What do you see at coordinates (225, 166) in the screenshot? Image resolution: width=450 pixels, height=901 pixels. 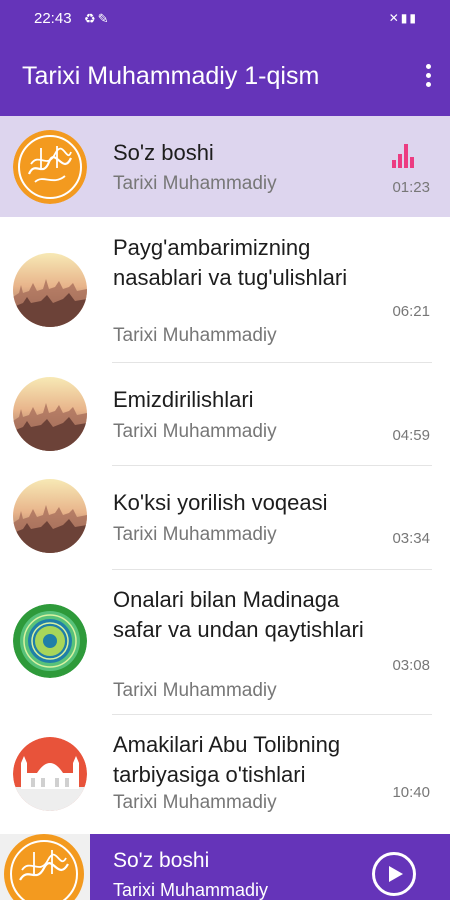 I see `list-item: So'z boshi Tarixi Muhammadiy 01:23` at bounding box center [225, 166].